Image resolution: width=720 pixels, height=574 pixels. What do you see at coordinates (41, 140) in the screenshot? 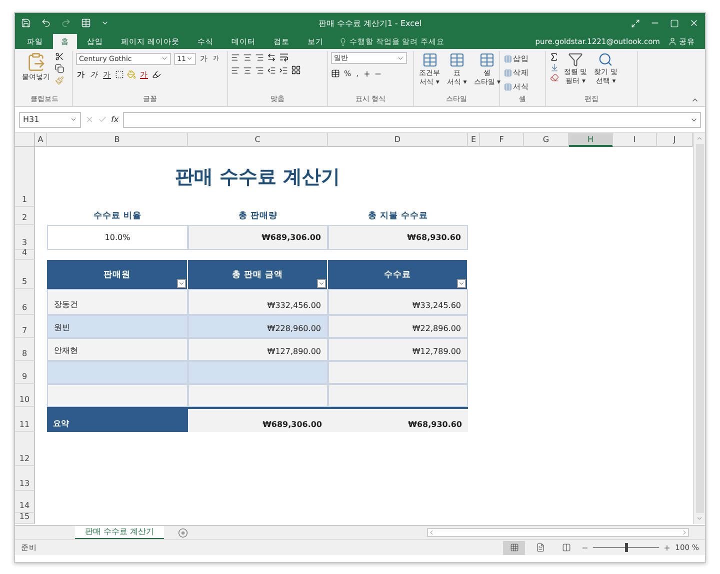
I see `column-header: A` at bounding box center [41, 140].